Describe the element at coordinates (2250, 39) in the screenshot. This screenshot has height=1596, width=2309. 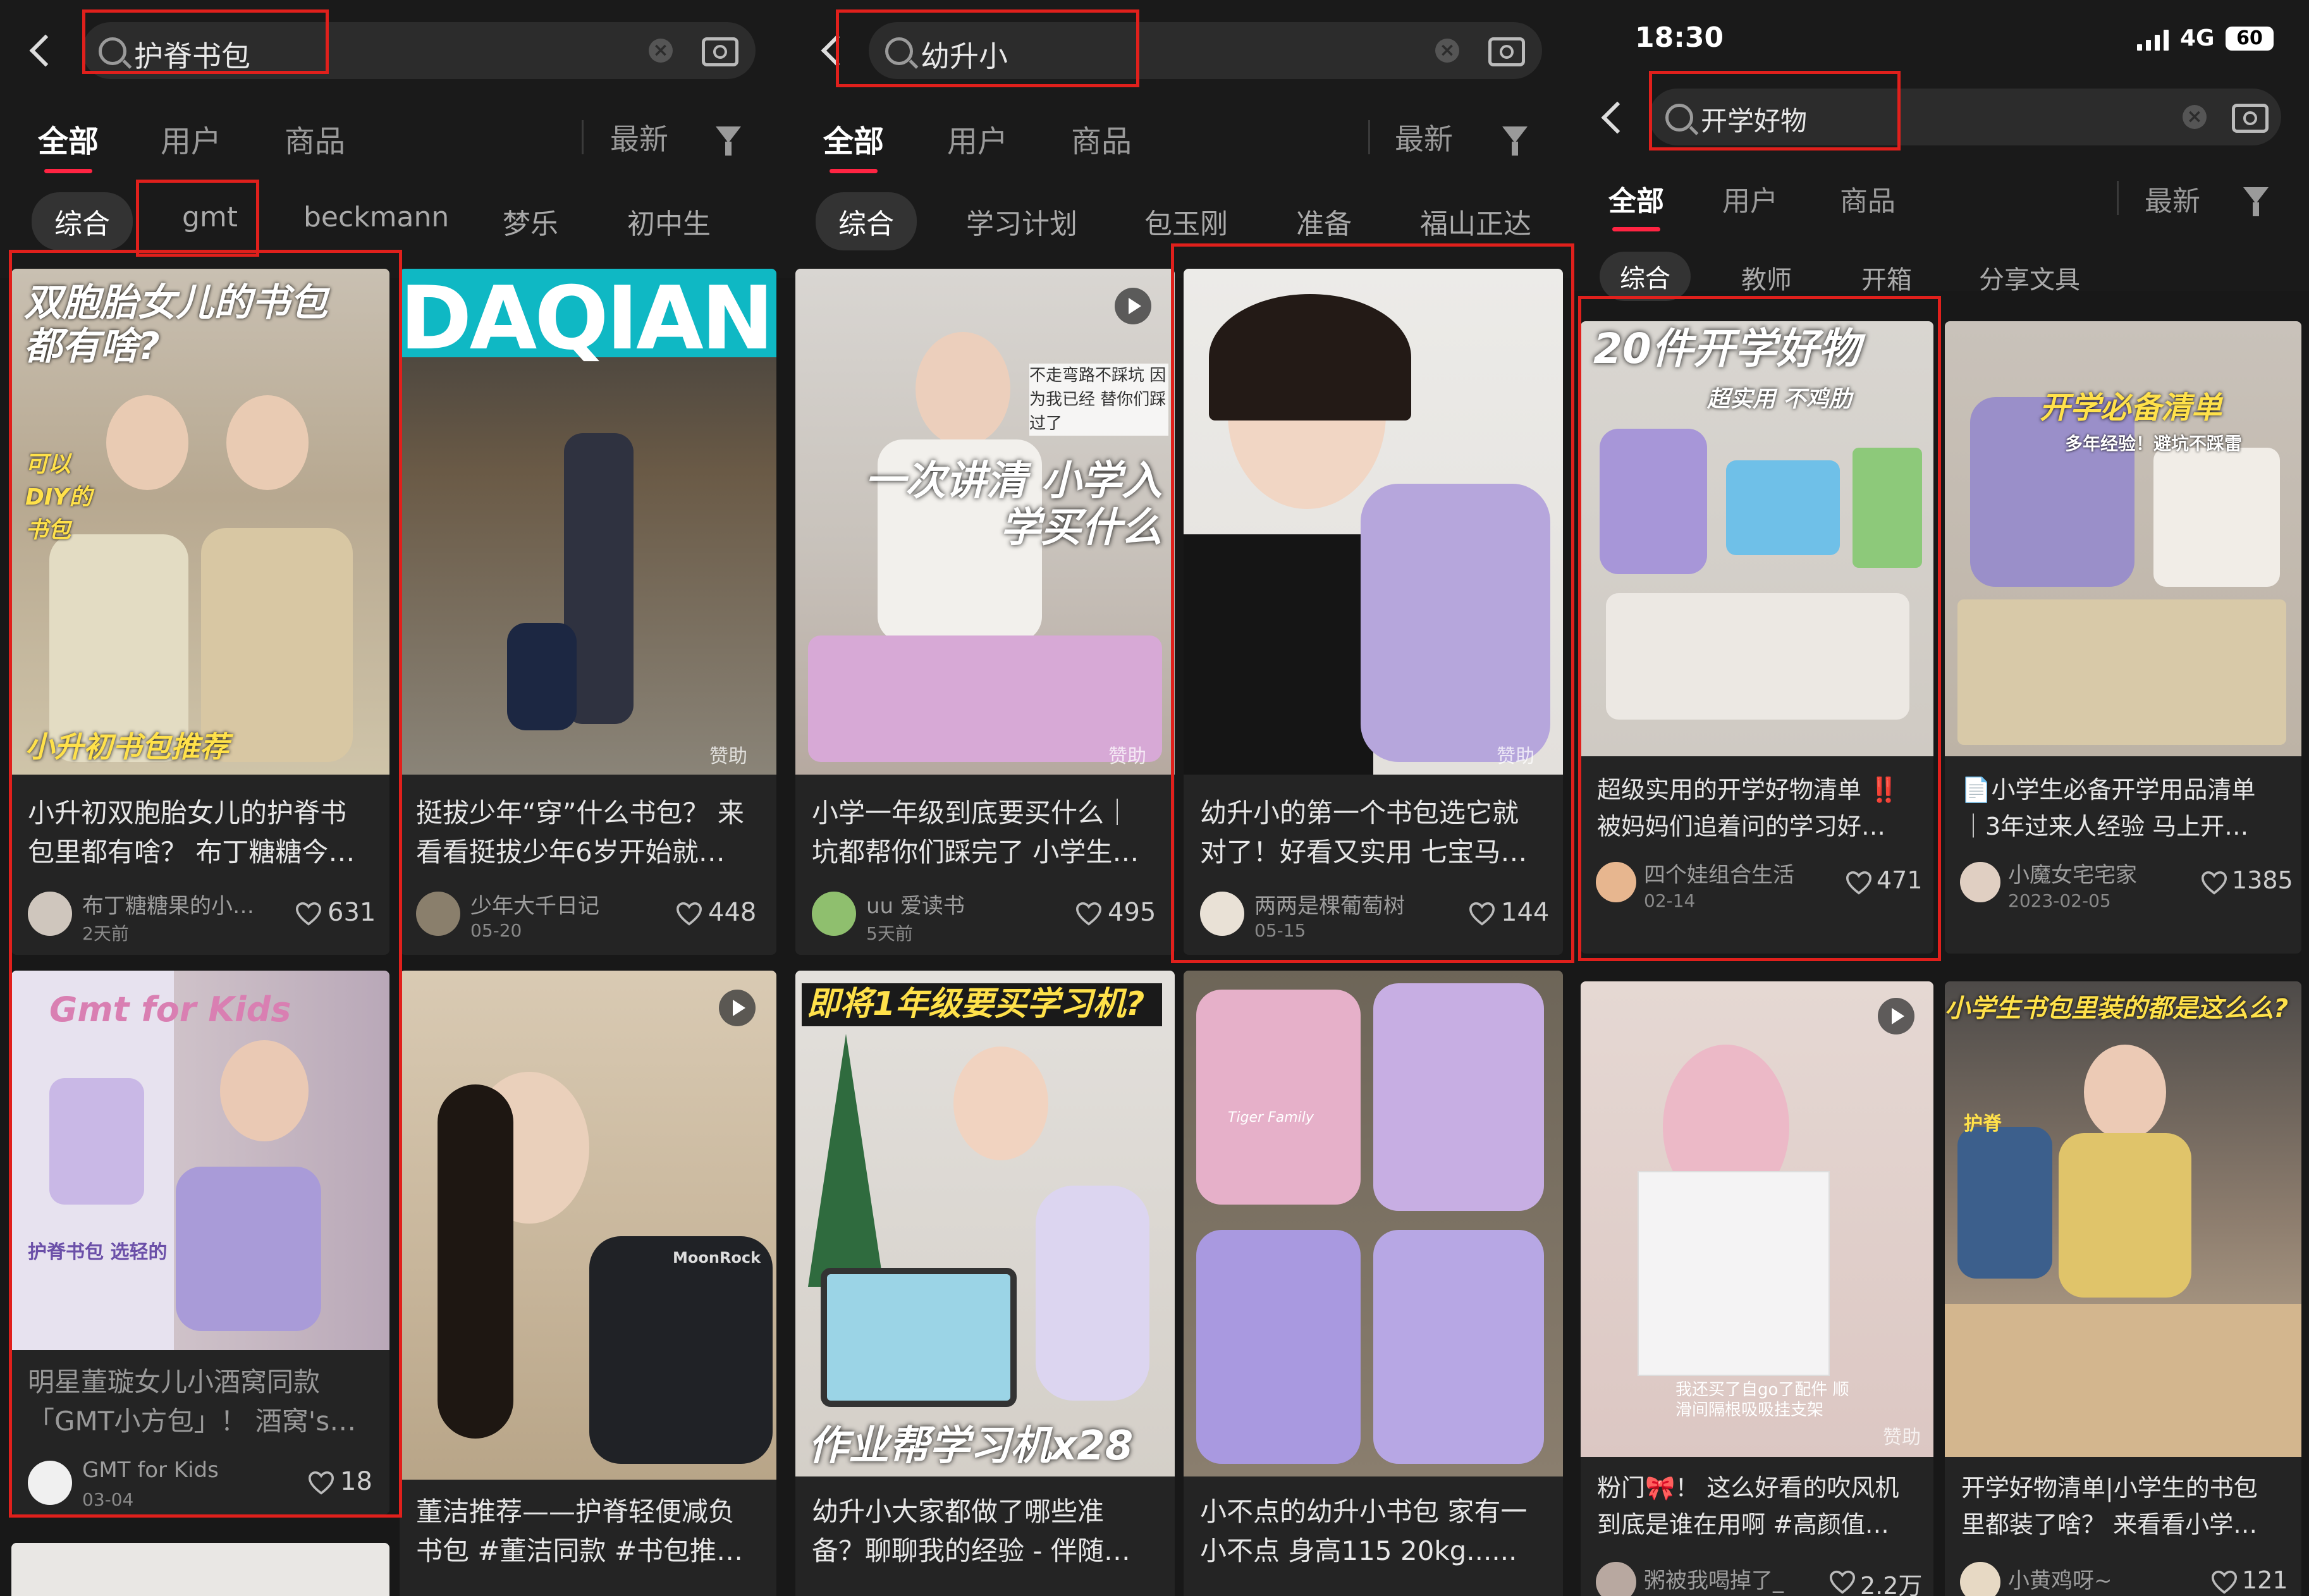
I see `battery-icon: 60` at that location.